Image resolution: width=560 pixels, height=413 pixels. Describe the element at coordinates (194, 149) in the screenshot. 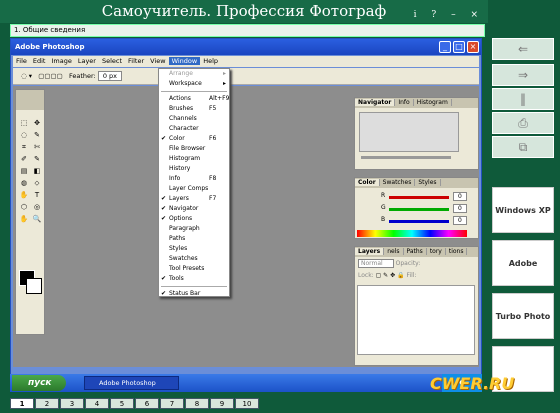

I see `menu-item-file-browser: File Browser` at that location.